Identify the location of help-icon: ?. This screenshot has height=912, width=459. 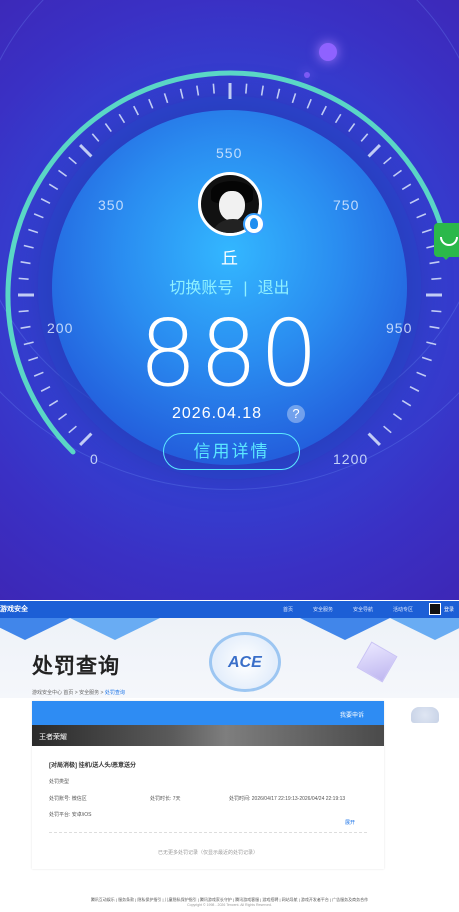
(296, 414).